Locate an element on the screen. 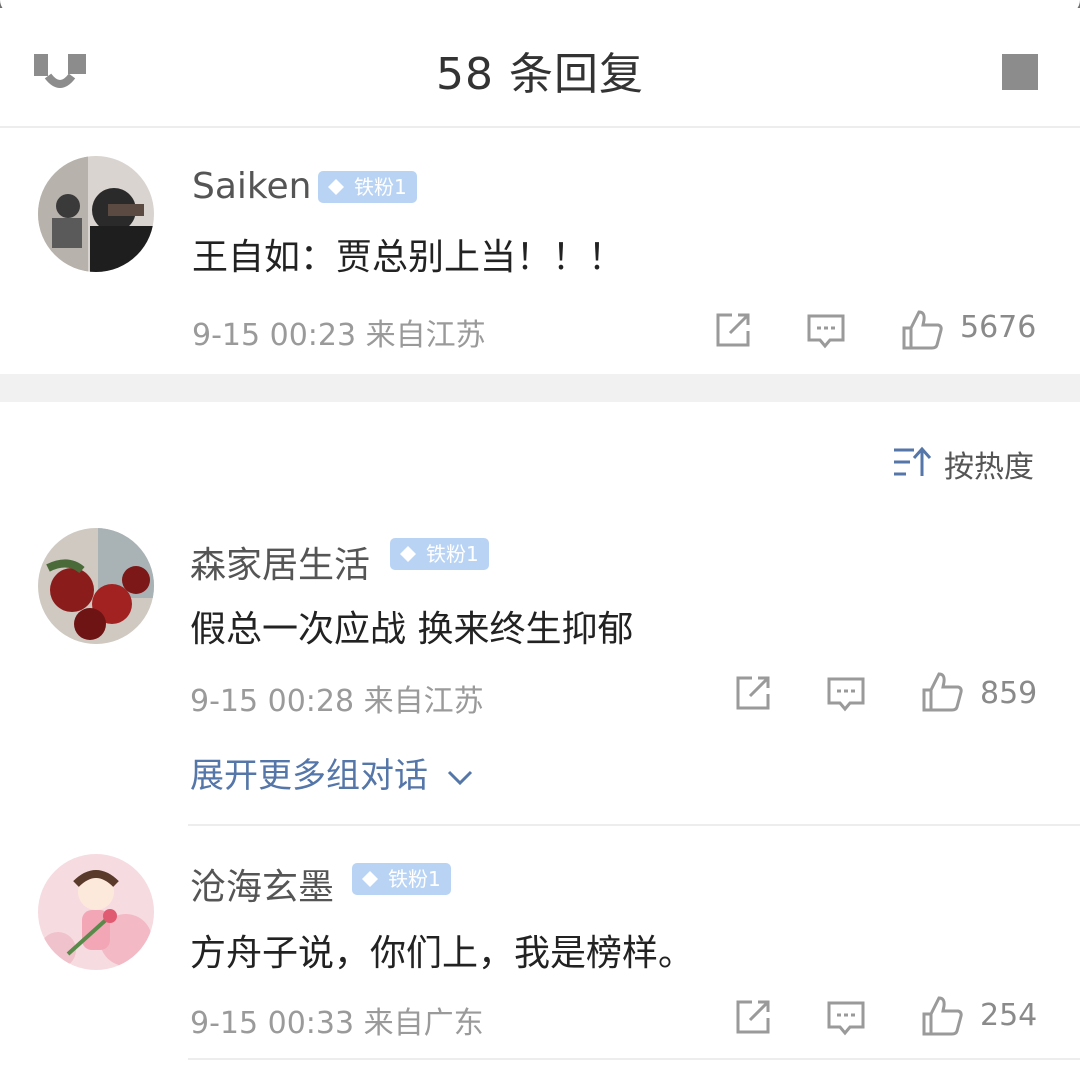  sort-icon is located at coordinates (913, 461).